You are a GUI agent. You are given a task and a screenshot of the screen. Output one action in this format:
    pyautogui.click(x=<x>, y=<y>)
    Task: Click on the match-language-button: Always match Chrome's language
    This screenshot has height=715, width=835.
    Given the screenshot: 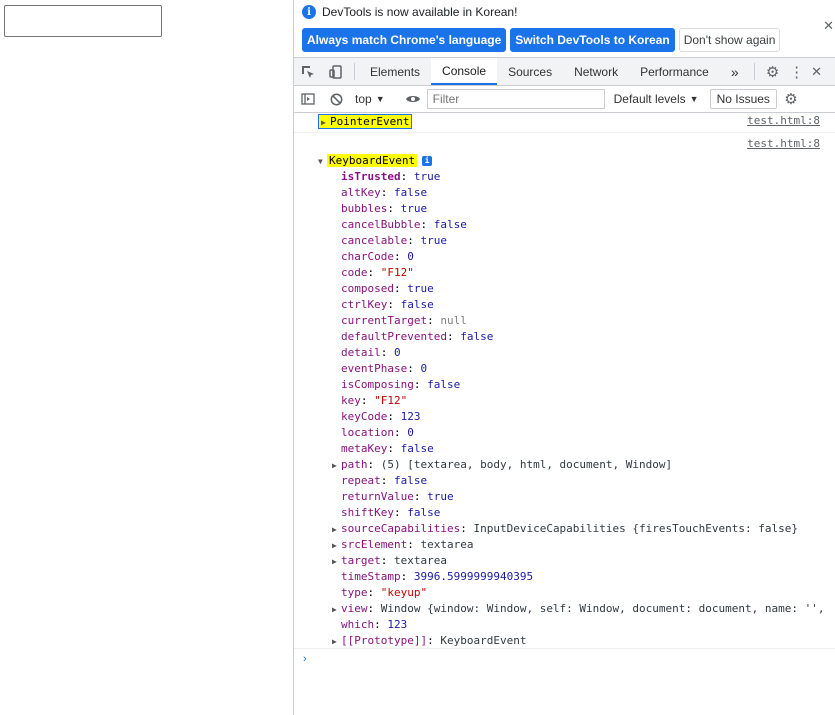 What is the action you would take?
    pyautogui.click(x=404, y=40)
    